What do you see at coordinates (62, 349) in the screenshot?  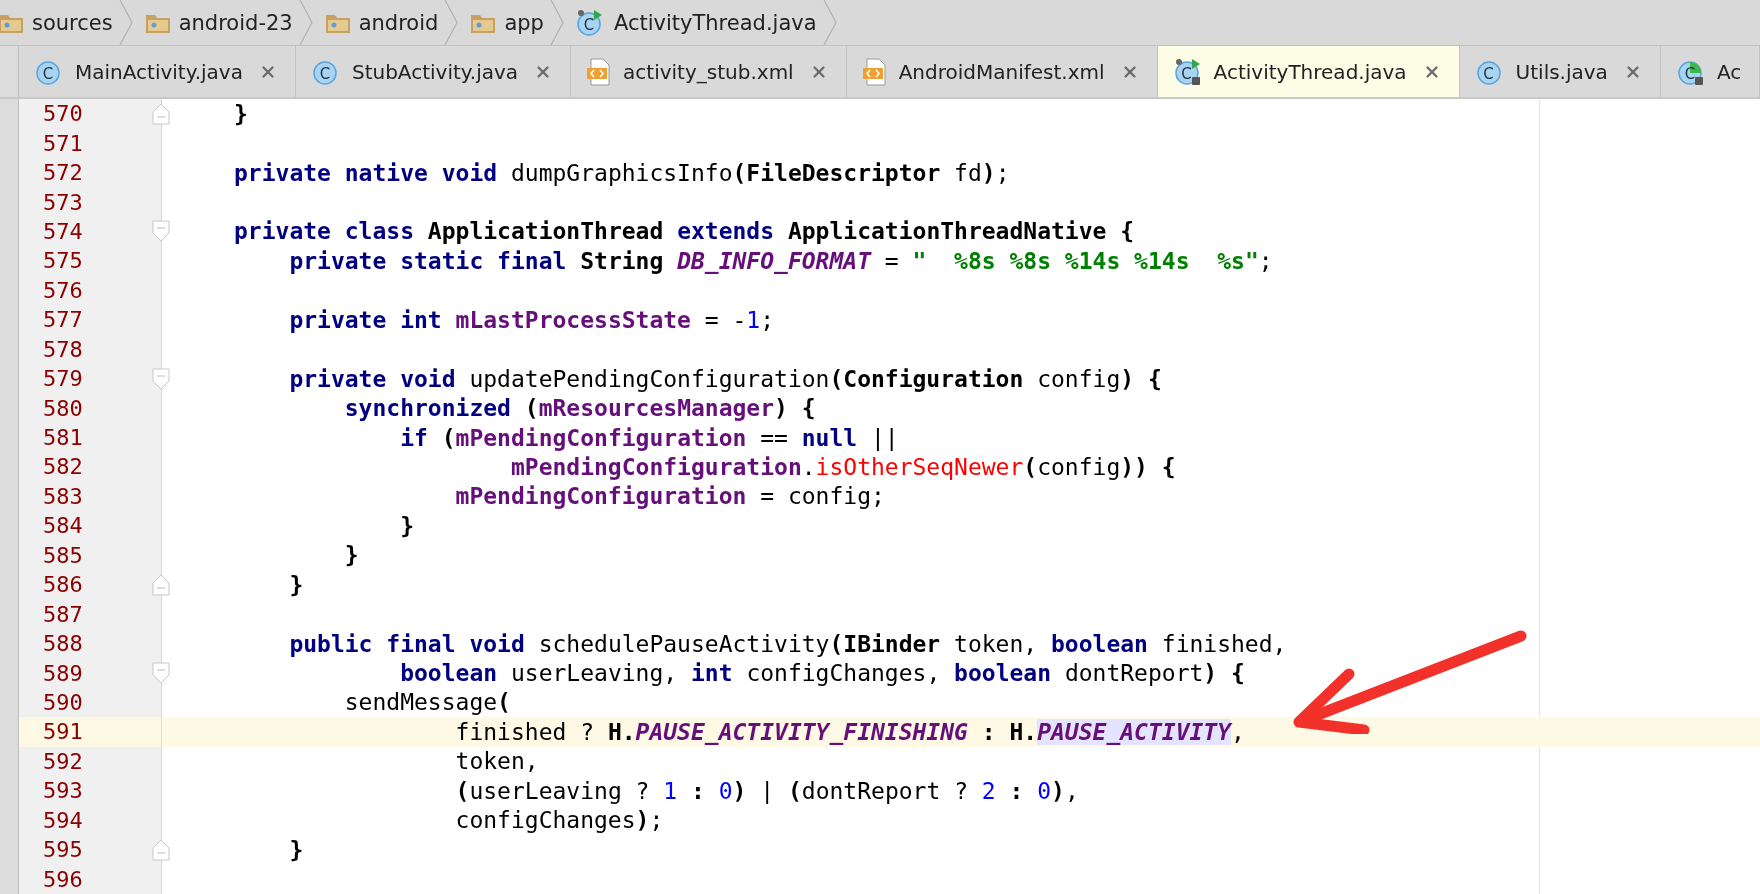 I see `line-number: 578` at bounding box center [62, 349].